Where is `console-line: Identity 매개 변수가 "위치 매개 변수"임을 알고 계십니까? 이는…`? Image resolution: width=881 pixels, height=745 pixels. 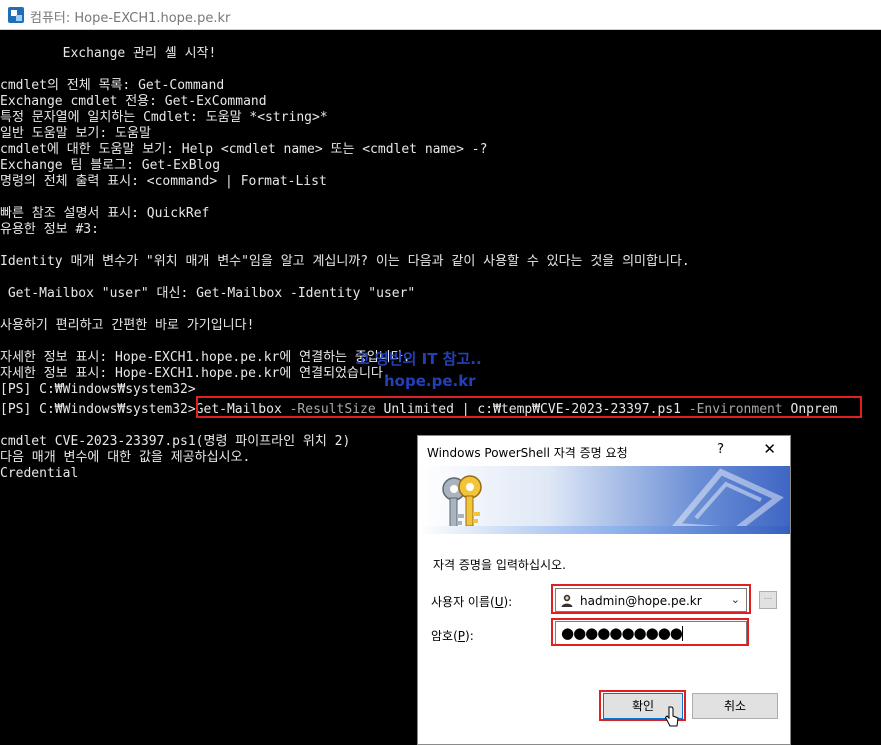 console-line: Identity 매개 변수가 "위치 매개 변수"임을 알고 계십니까? 이는… is located at coordinates (345, 261).